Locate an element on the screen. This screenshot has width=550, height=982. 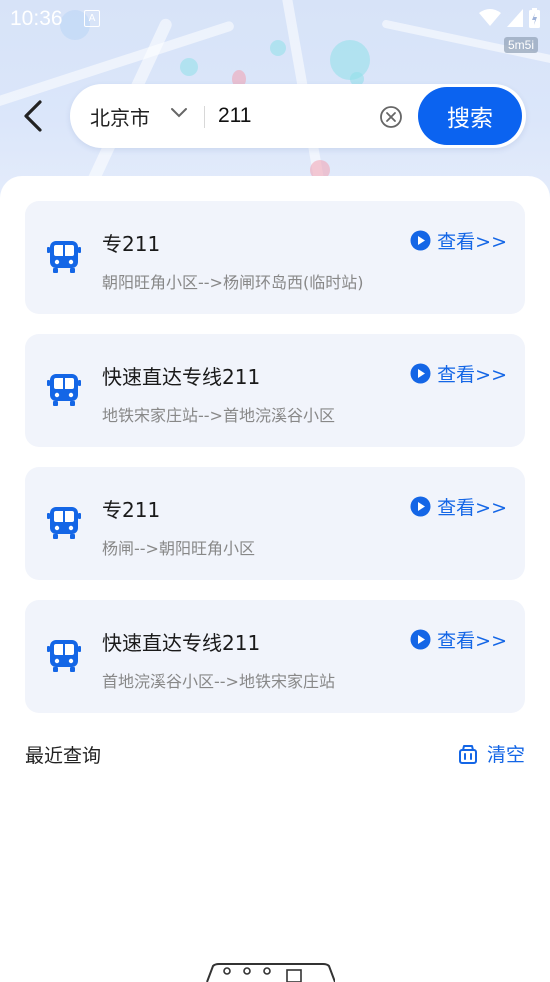
search-button: 搜索 is located at coordinates (470, 116).